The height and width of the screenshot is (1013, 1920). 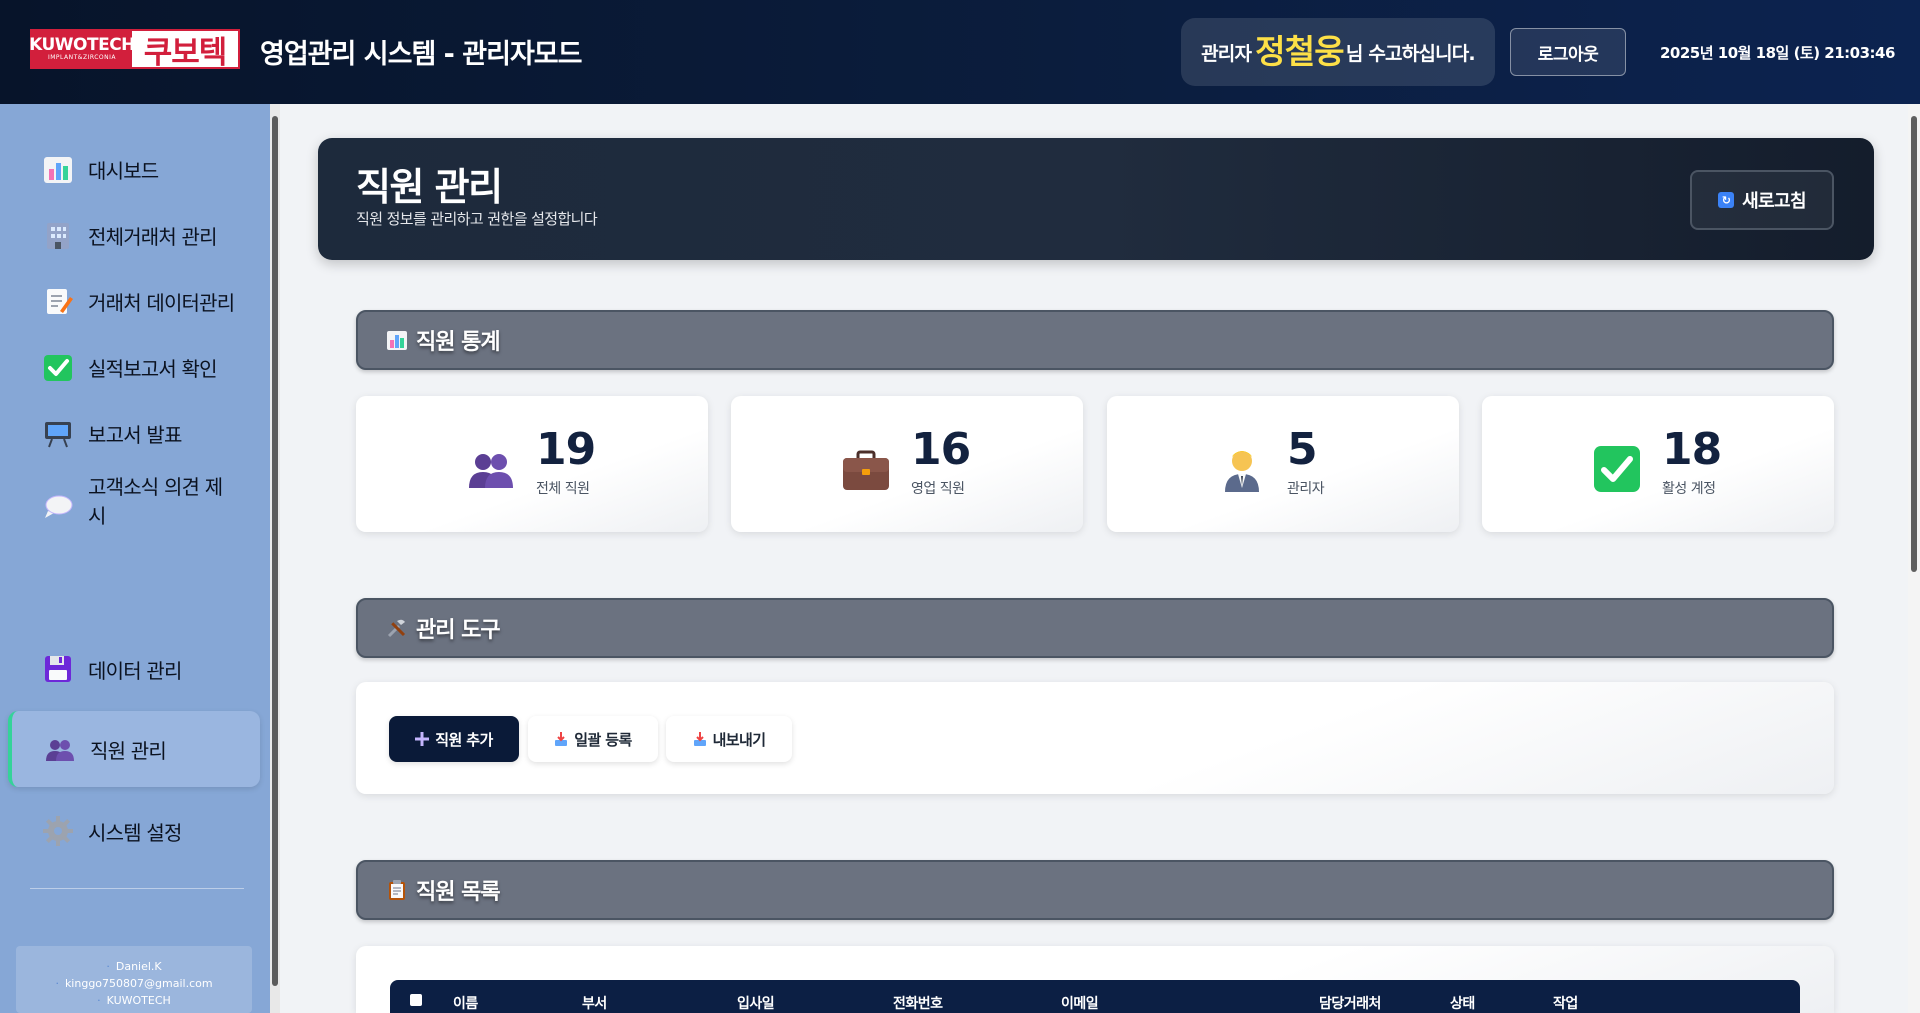 What do you see at coordinates (1242, 469) in the screenshot?
I see `manager-icon` at bounding box center [1242, 469].